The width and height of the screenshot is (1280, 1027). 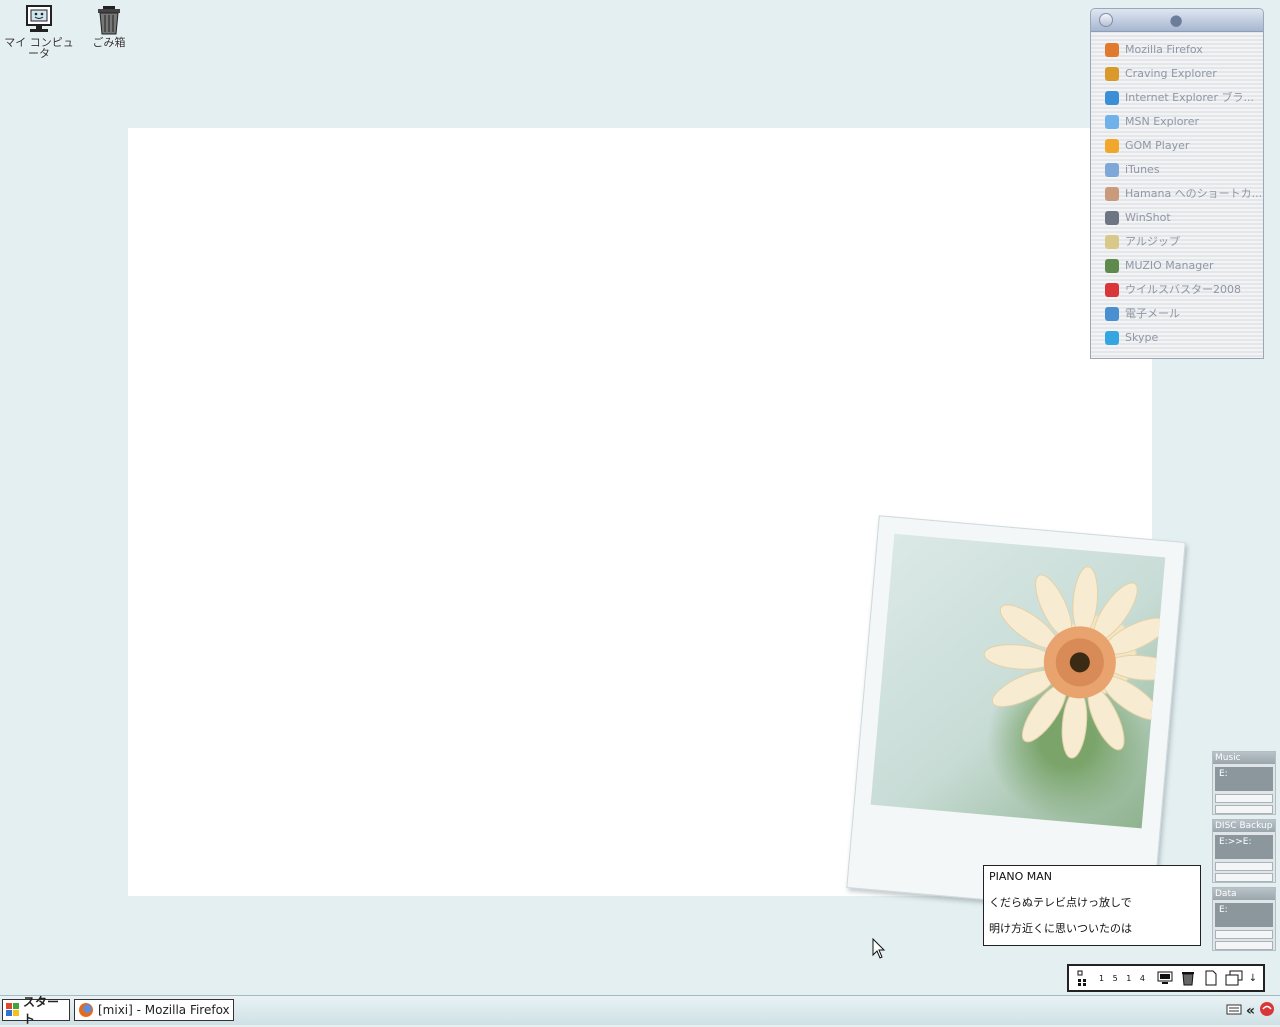 I want to click on arrow-down-icon: ↓, so click(x=1253, y=978).